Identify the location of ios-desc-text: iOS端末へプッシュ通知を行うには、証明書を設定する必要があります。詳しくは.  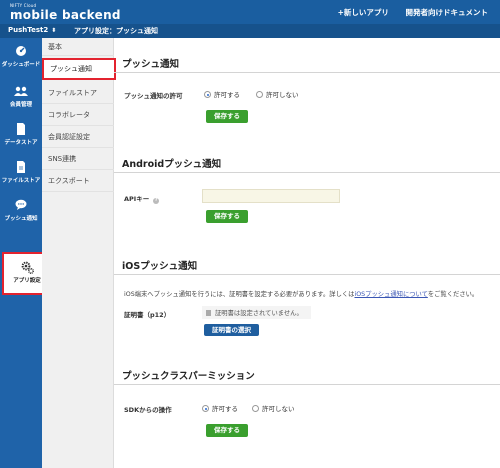
(239, 294).